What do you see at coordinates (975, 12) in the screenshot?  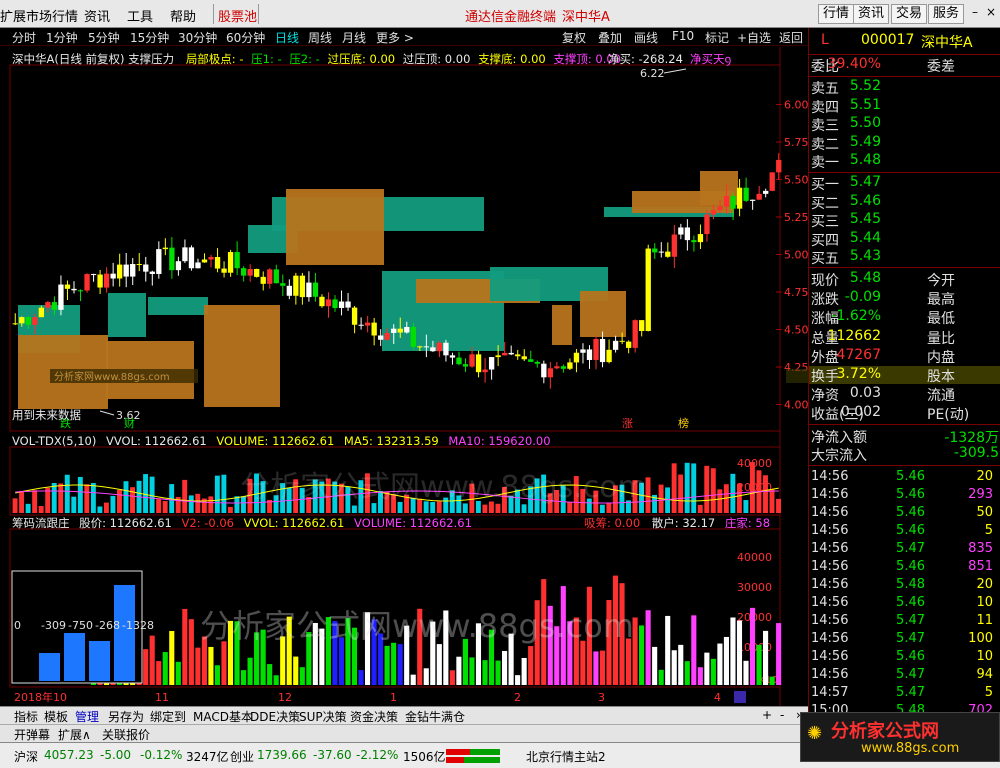 I see `minimize-icon: –` at bounding box center [975, 12].